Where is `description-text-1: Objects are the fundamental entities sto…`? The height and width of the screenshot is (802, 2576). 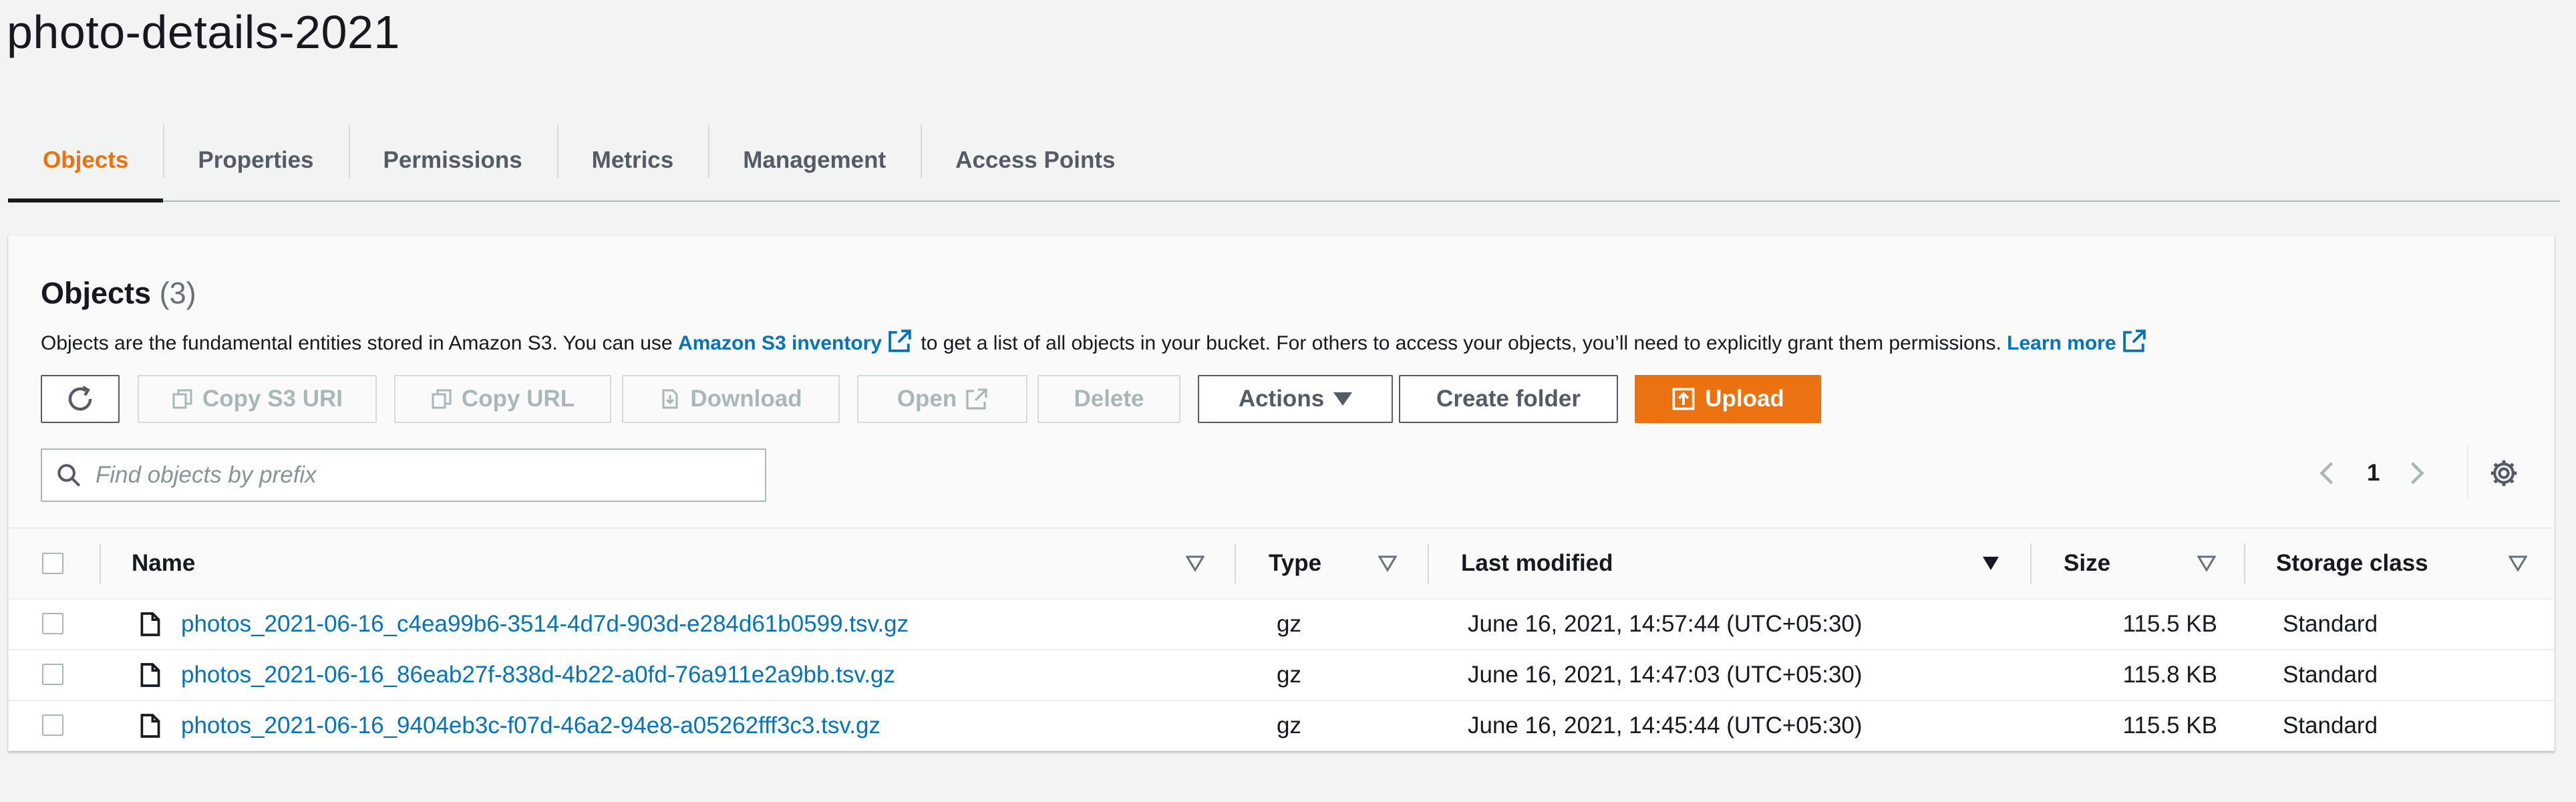 description-text-1: Objects are the fundamental entities sto… is located at coordinates (357, 343).